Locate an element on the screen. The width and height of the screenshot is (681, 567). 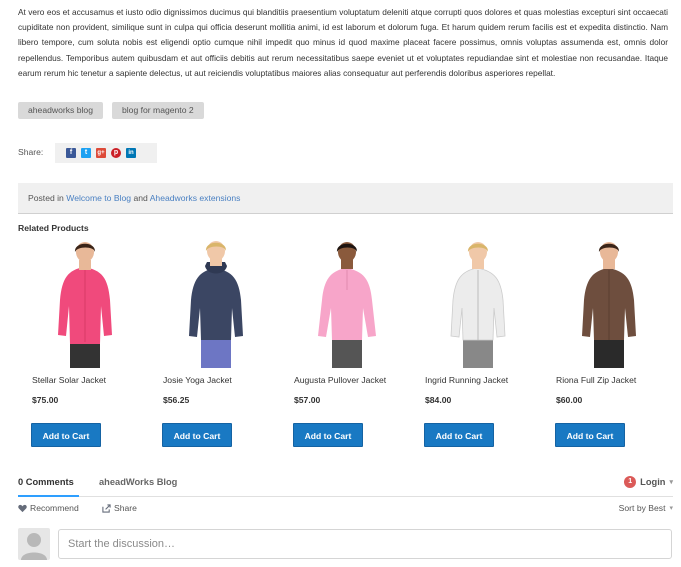
product-price: $84.00 is located at coordinates (438, 400).